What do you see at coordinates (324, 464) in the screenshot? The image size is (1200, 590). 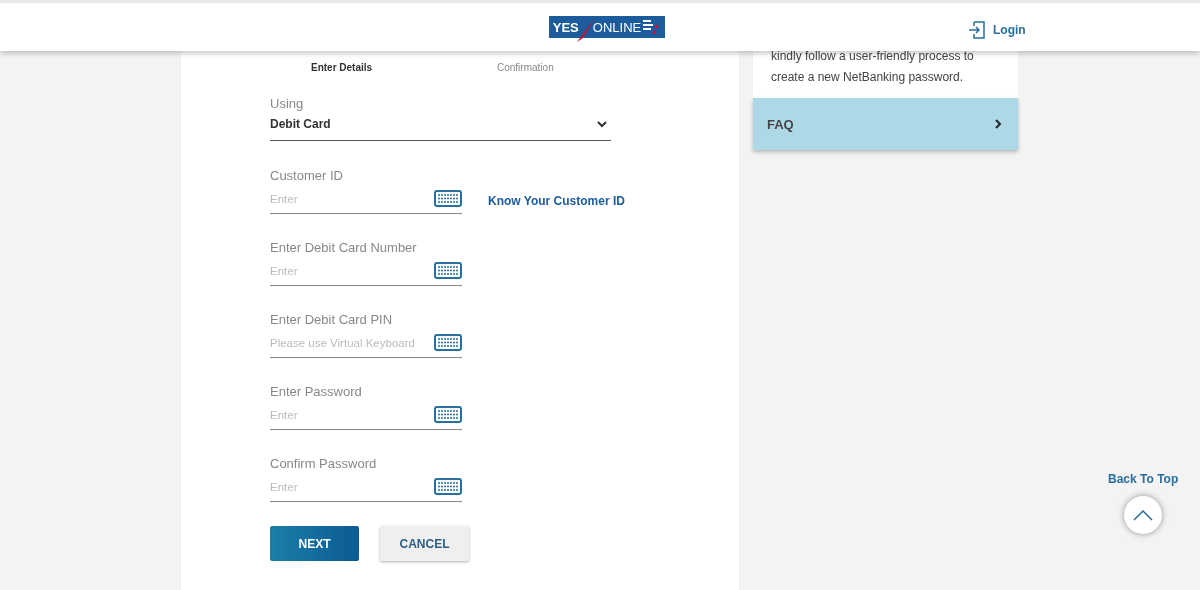 I see `field-label: Confirm Password` at bounding box center [324, 464].